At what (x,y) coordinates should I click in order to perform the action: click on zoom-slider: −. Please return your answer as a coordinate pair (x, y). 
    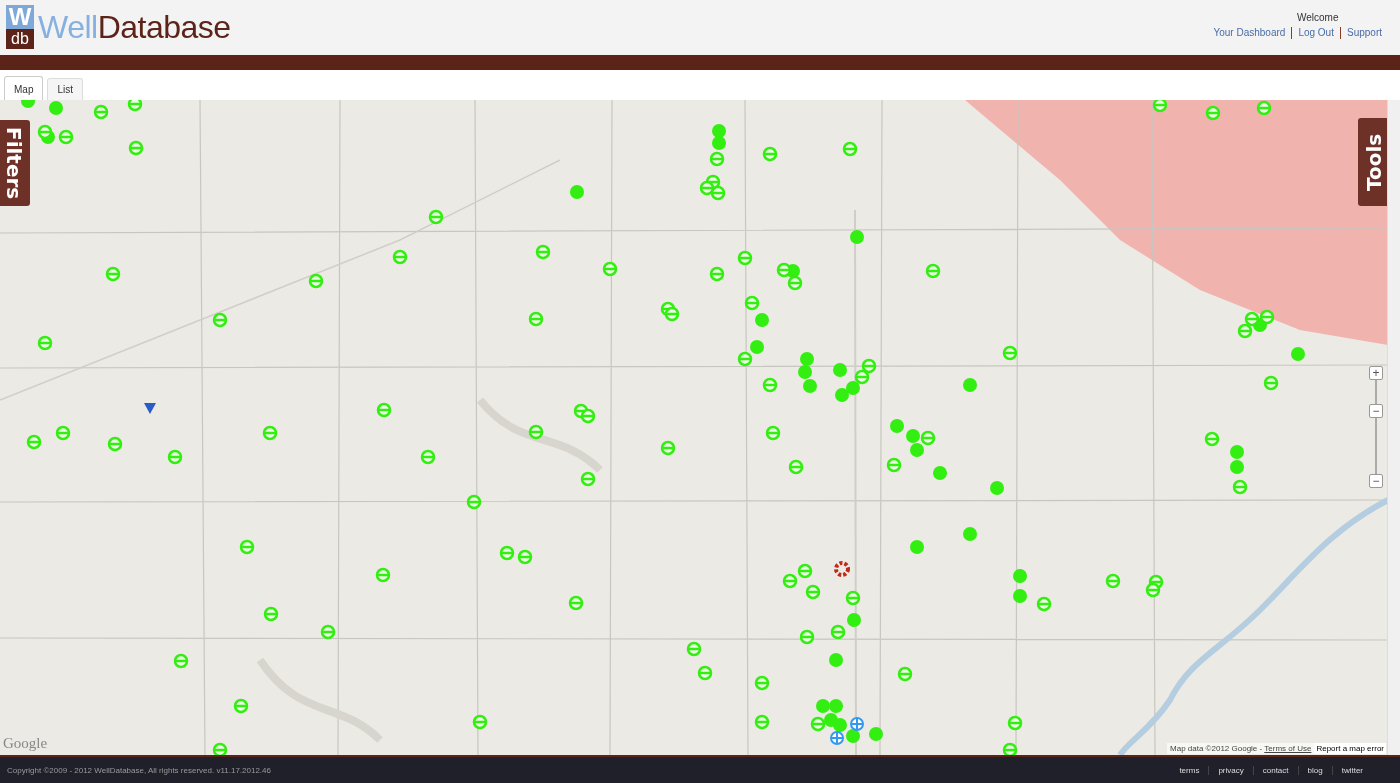
    Looking at the image, I should click on (1376, 427).